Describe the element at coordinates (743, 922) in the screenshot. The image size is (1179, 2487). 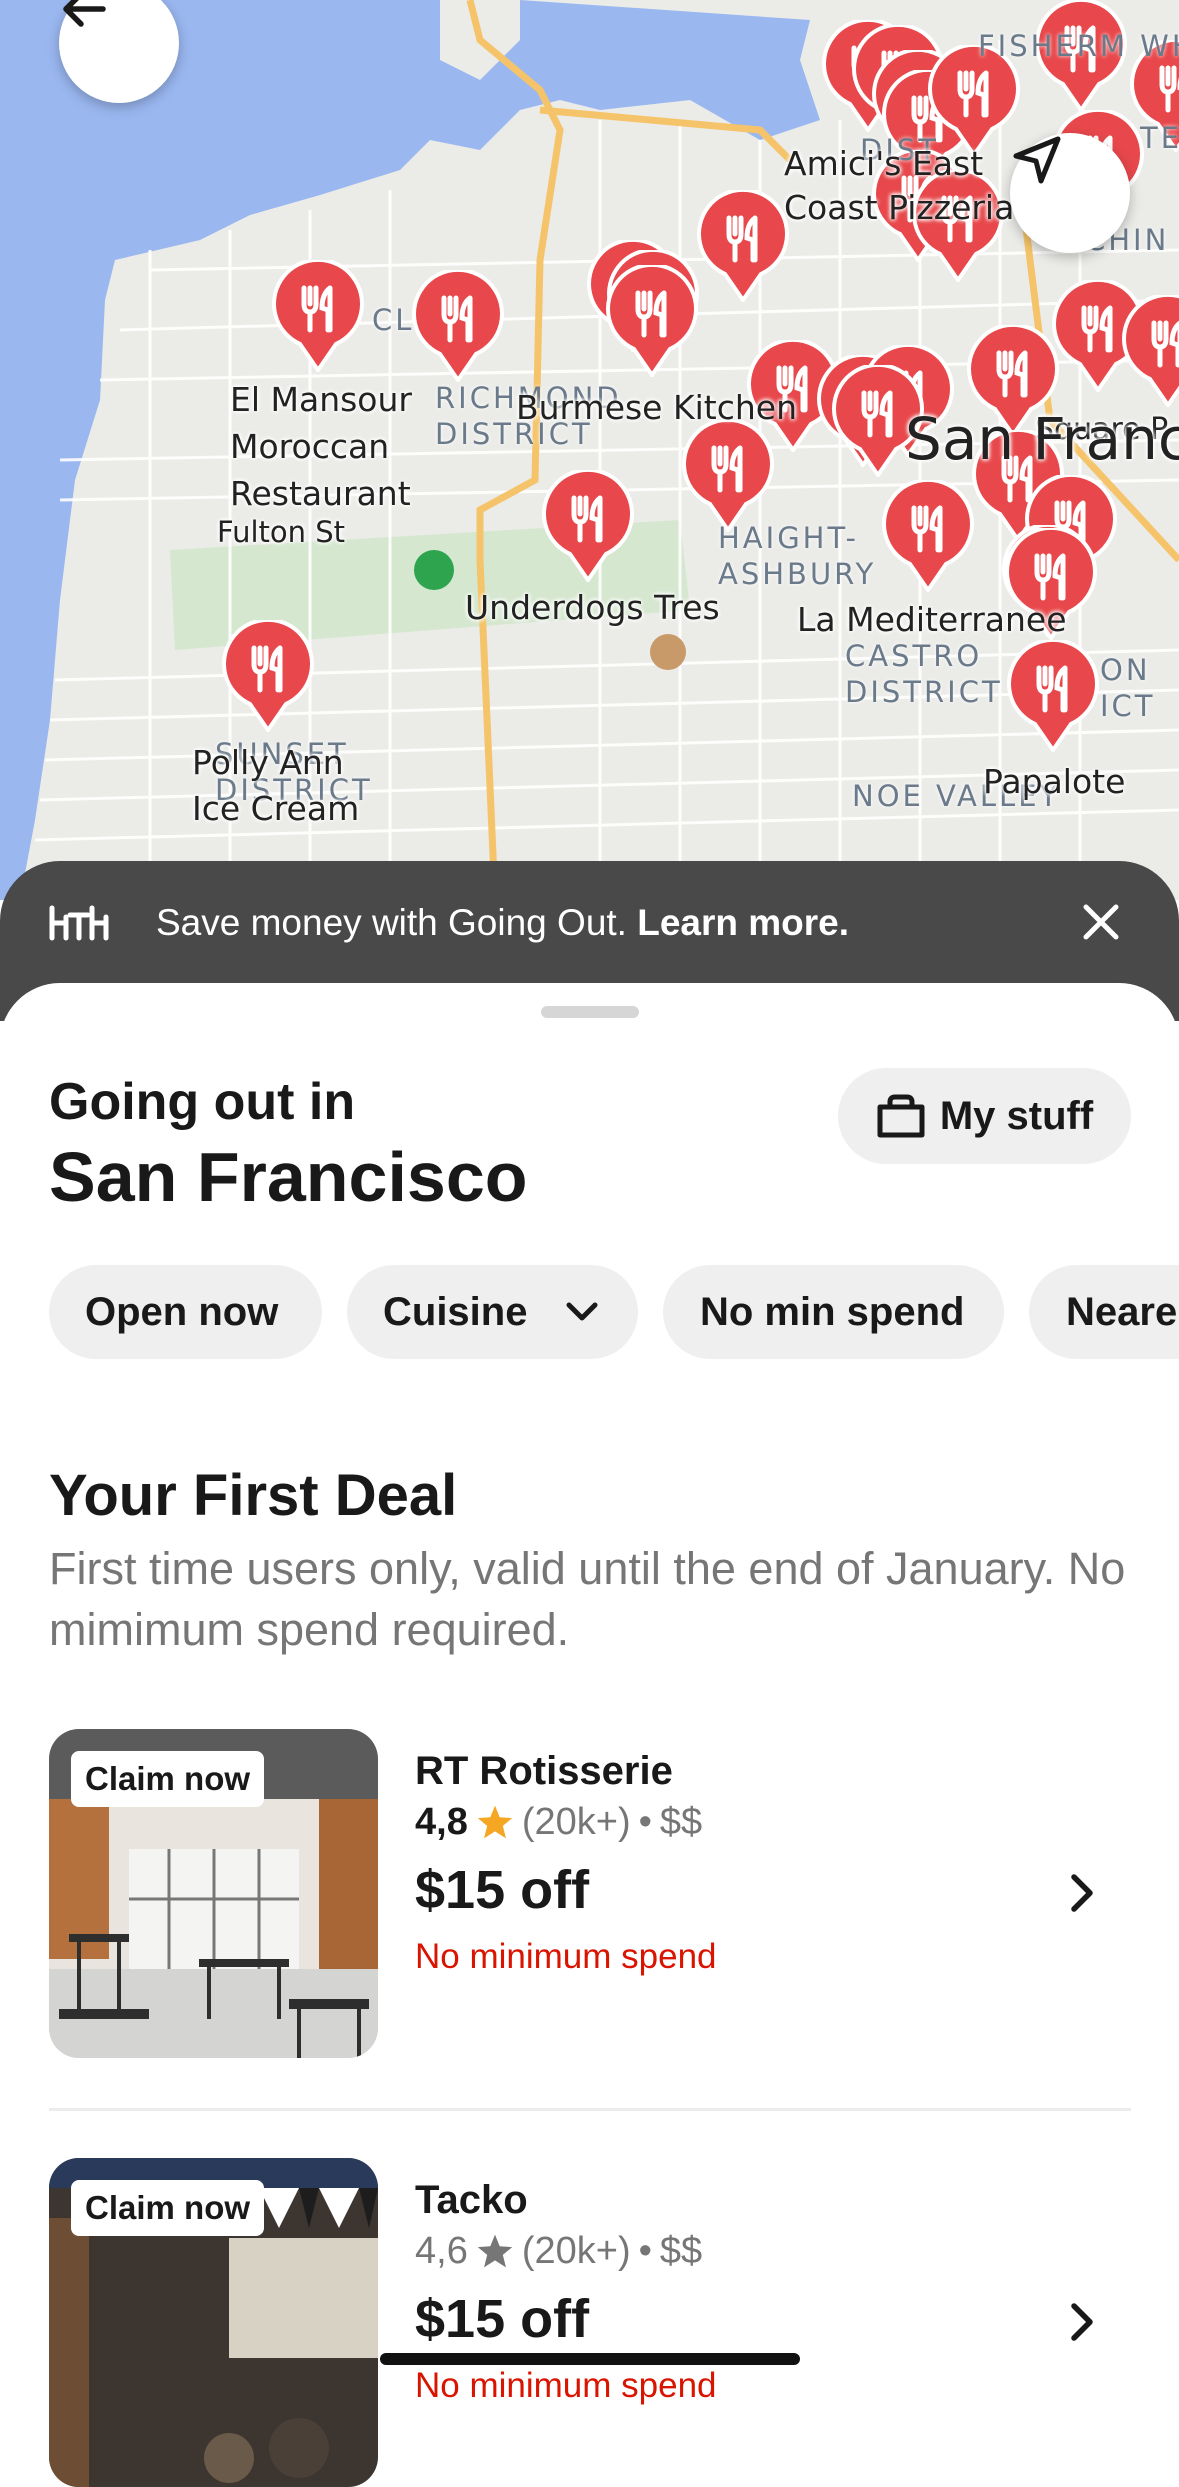
I see `learn-more-link: Learn more.` at that location.